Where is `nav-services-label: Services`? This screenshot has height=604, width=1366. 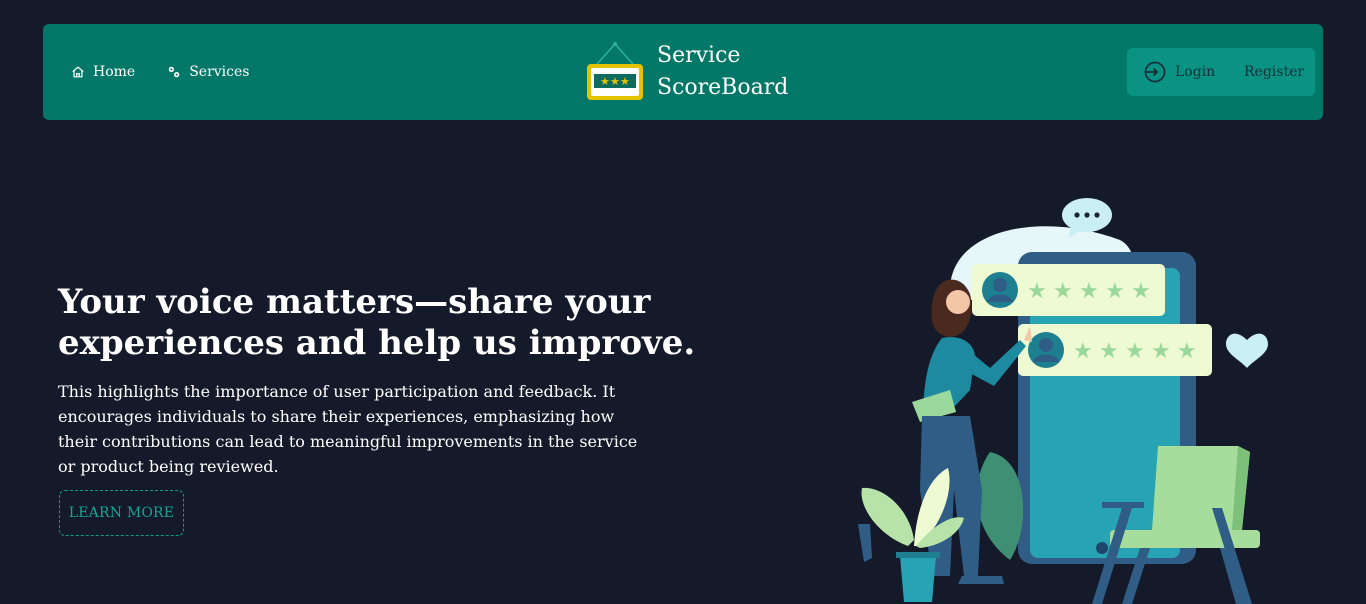
nav-services-label: Services is located at coordinates (219, 72).